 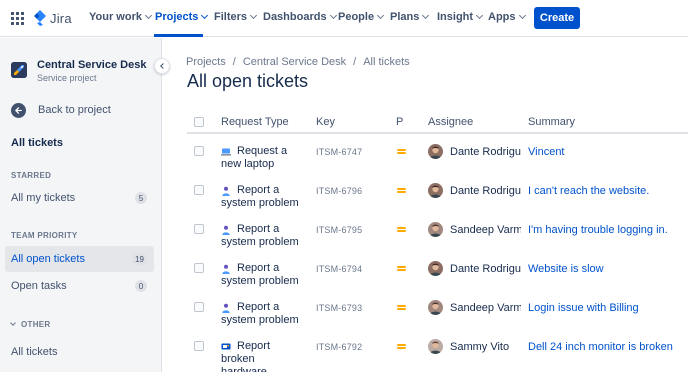 What do you see at coordinates (361, 17) in the screenshot?
I see `nav-people: People` at bounding box center [361, 17].